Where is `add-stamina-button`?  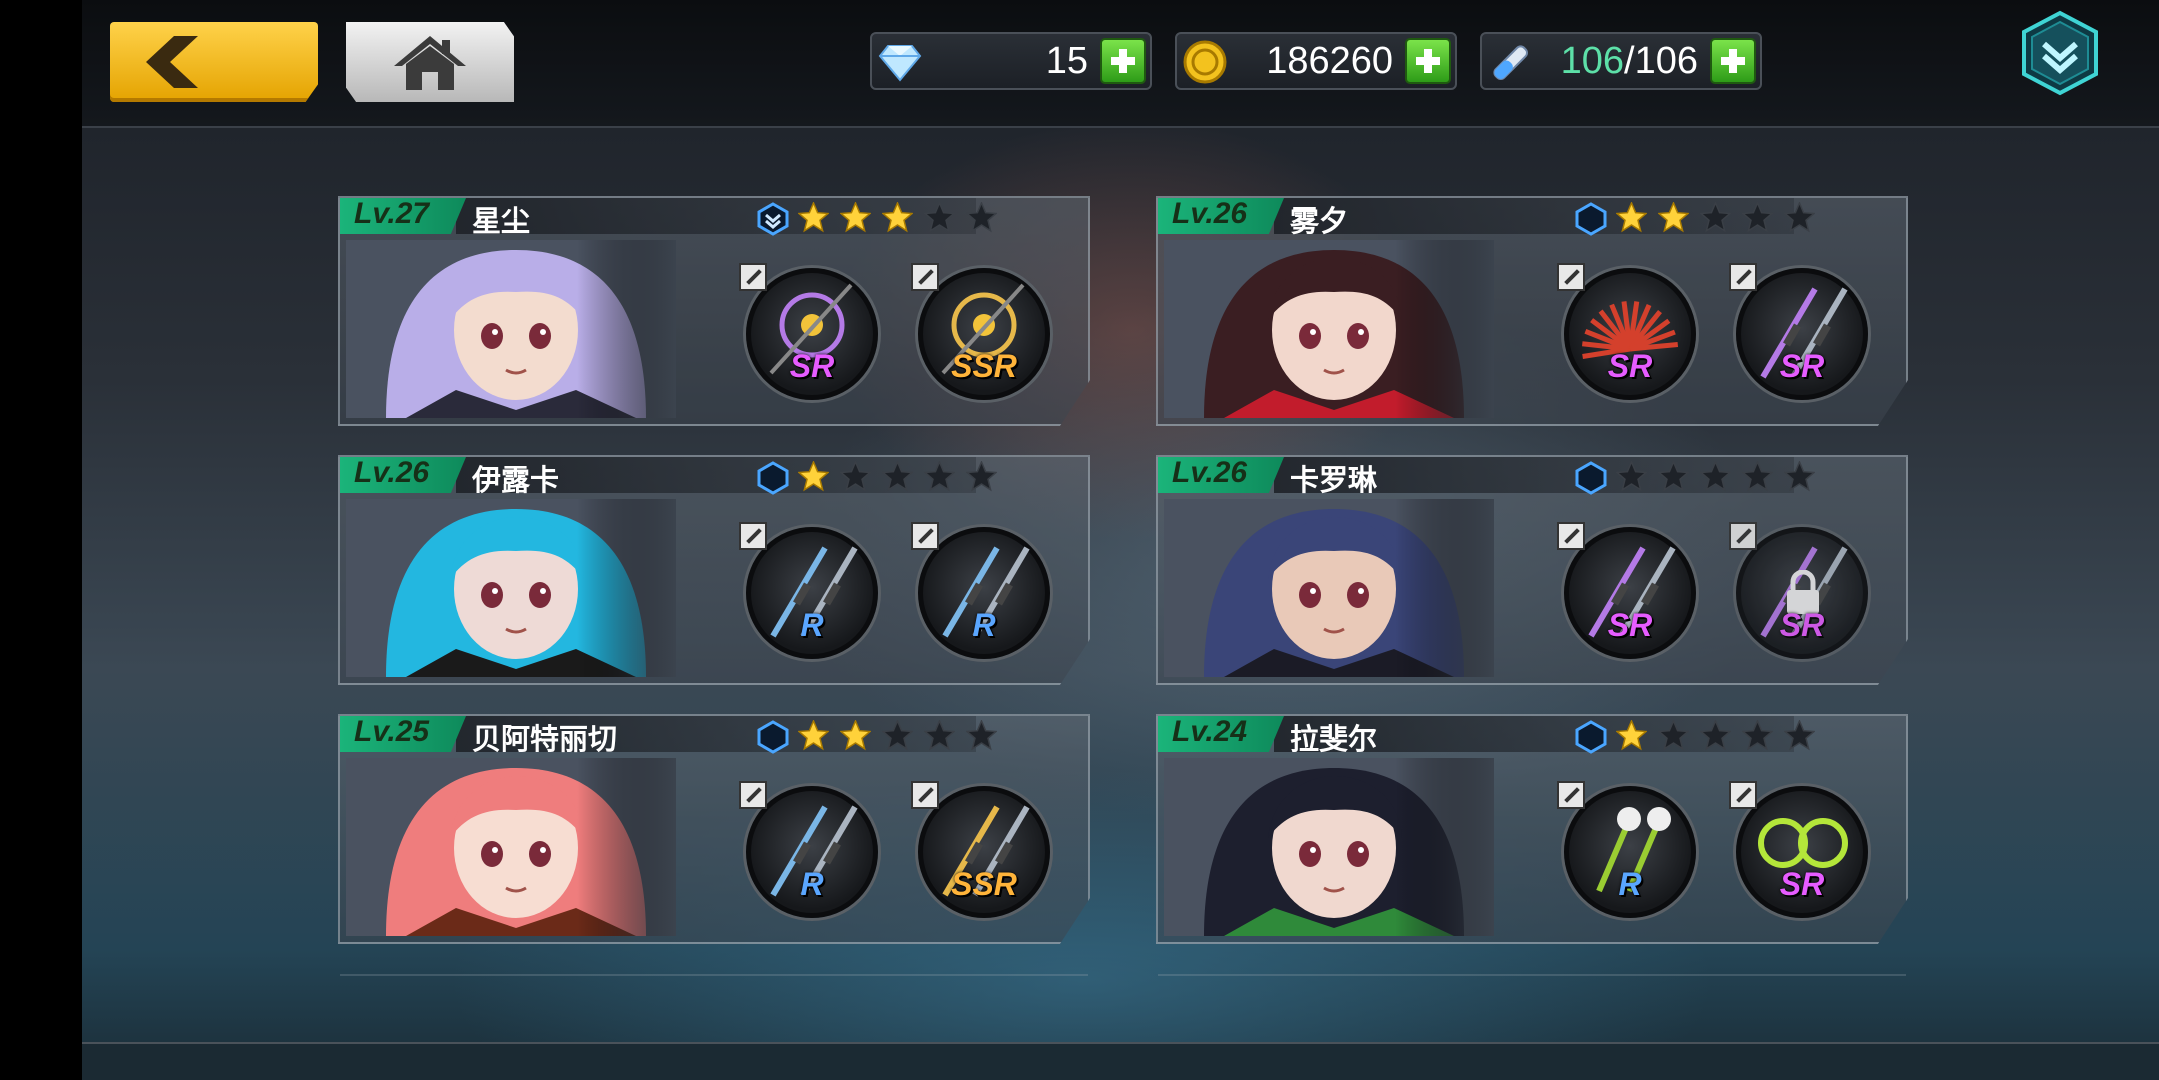 add-stamina-button is located at coordinates (1733, 61).